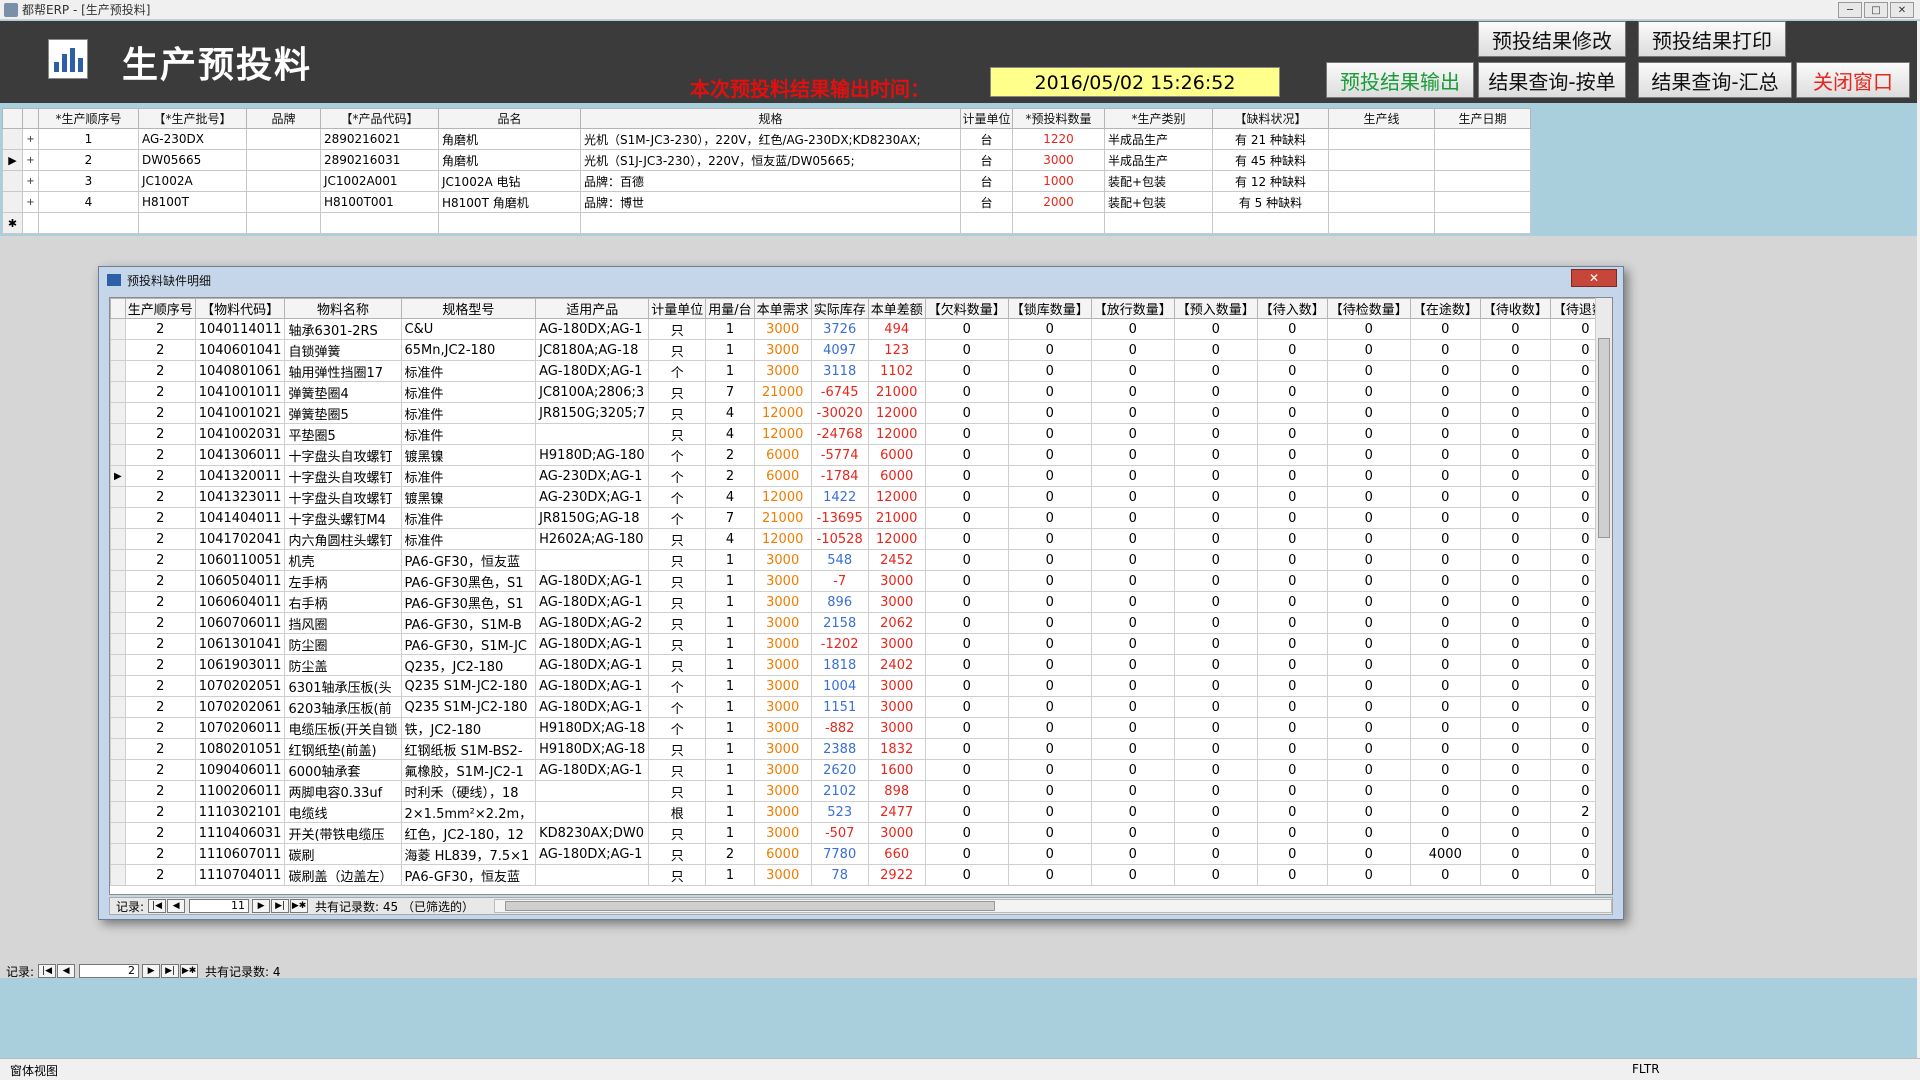 The image size is (1920, 1080). What do you see at coordinates (343, 770) in the screenshot?
I see `table-cell: 6000轴承套` at bounding box center [343, 770].